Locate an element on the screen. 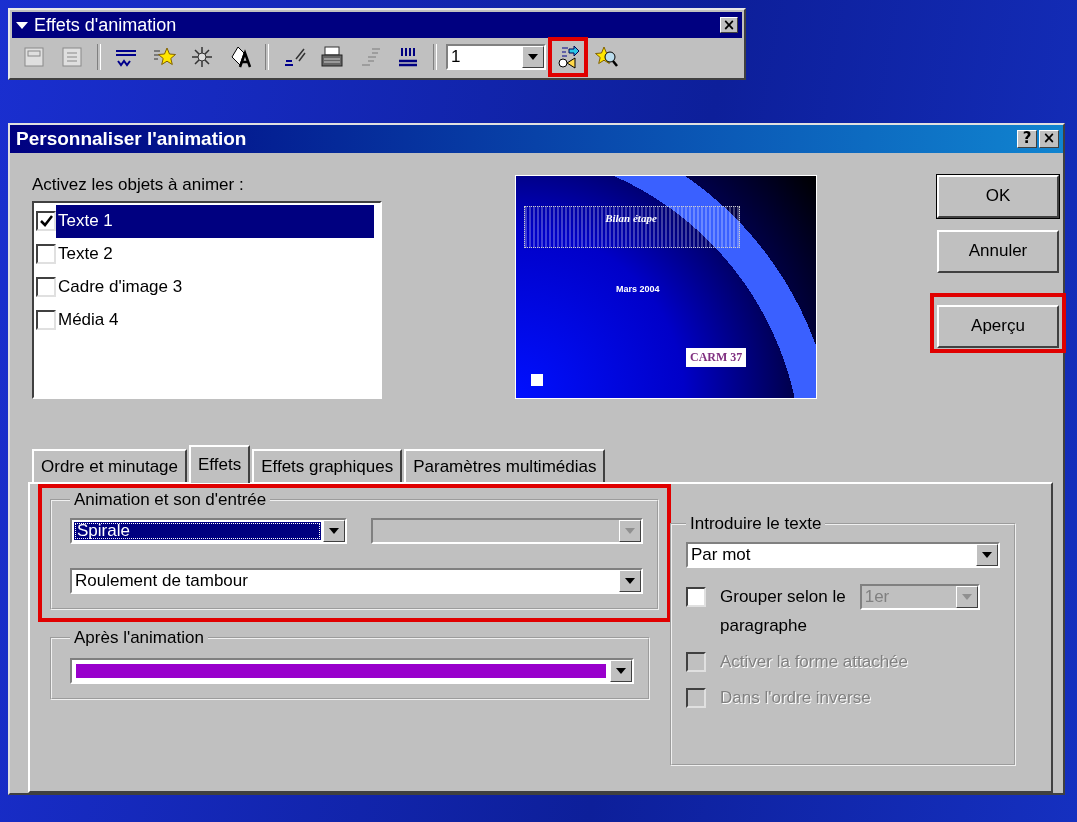  caret-icon is located at coordinates (22, 25).